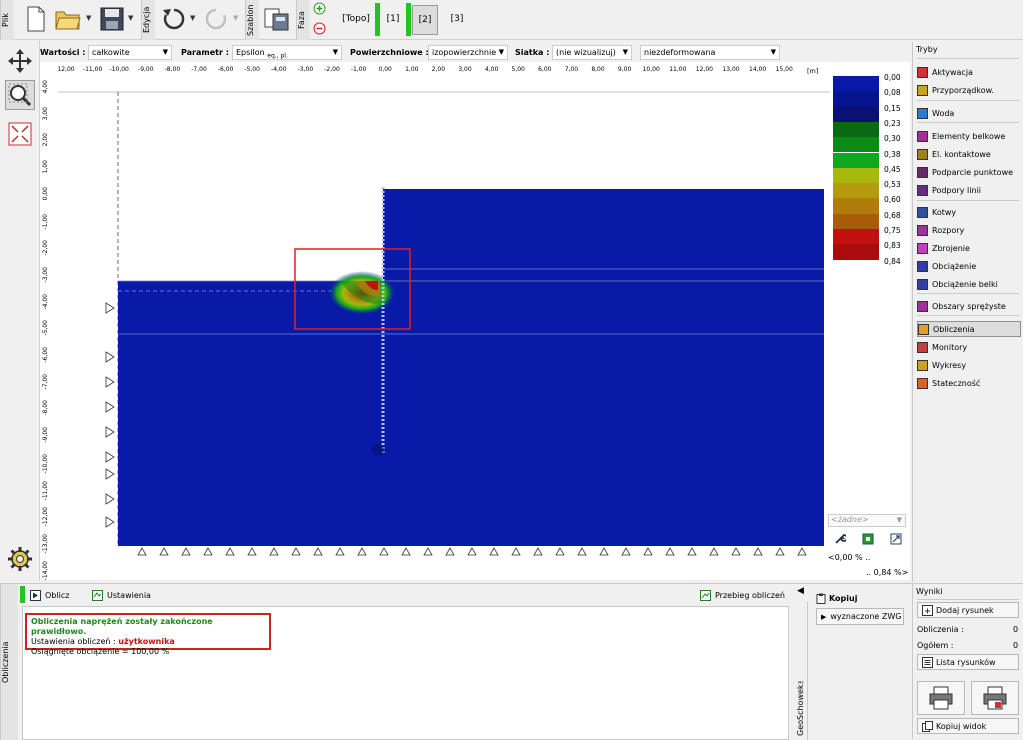 The image size is (1023, 740). Describe the element at coordinates (821, 598) in the screenshot. I see `clipboard-icon` at that location.